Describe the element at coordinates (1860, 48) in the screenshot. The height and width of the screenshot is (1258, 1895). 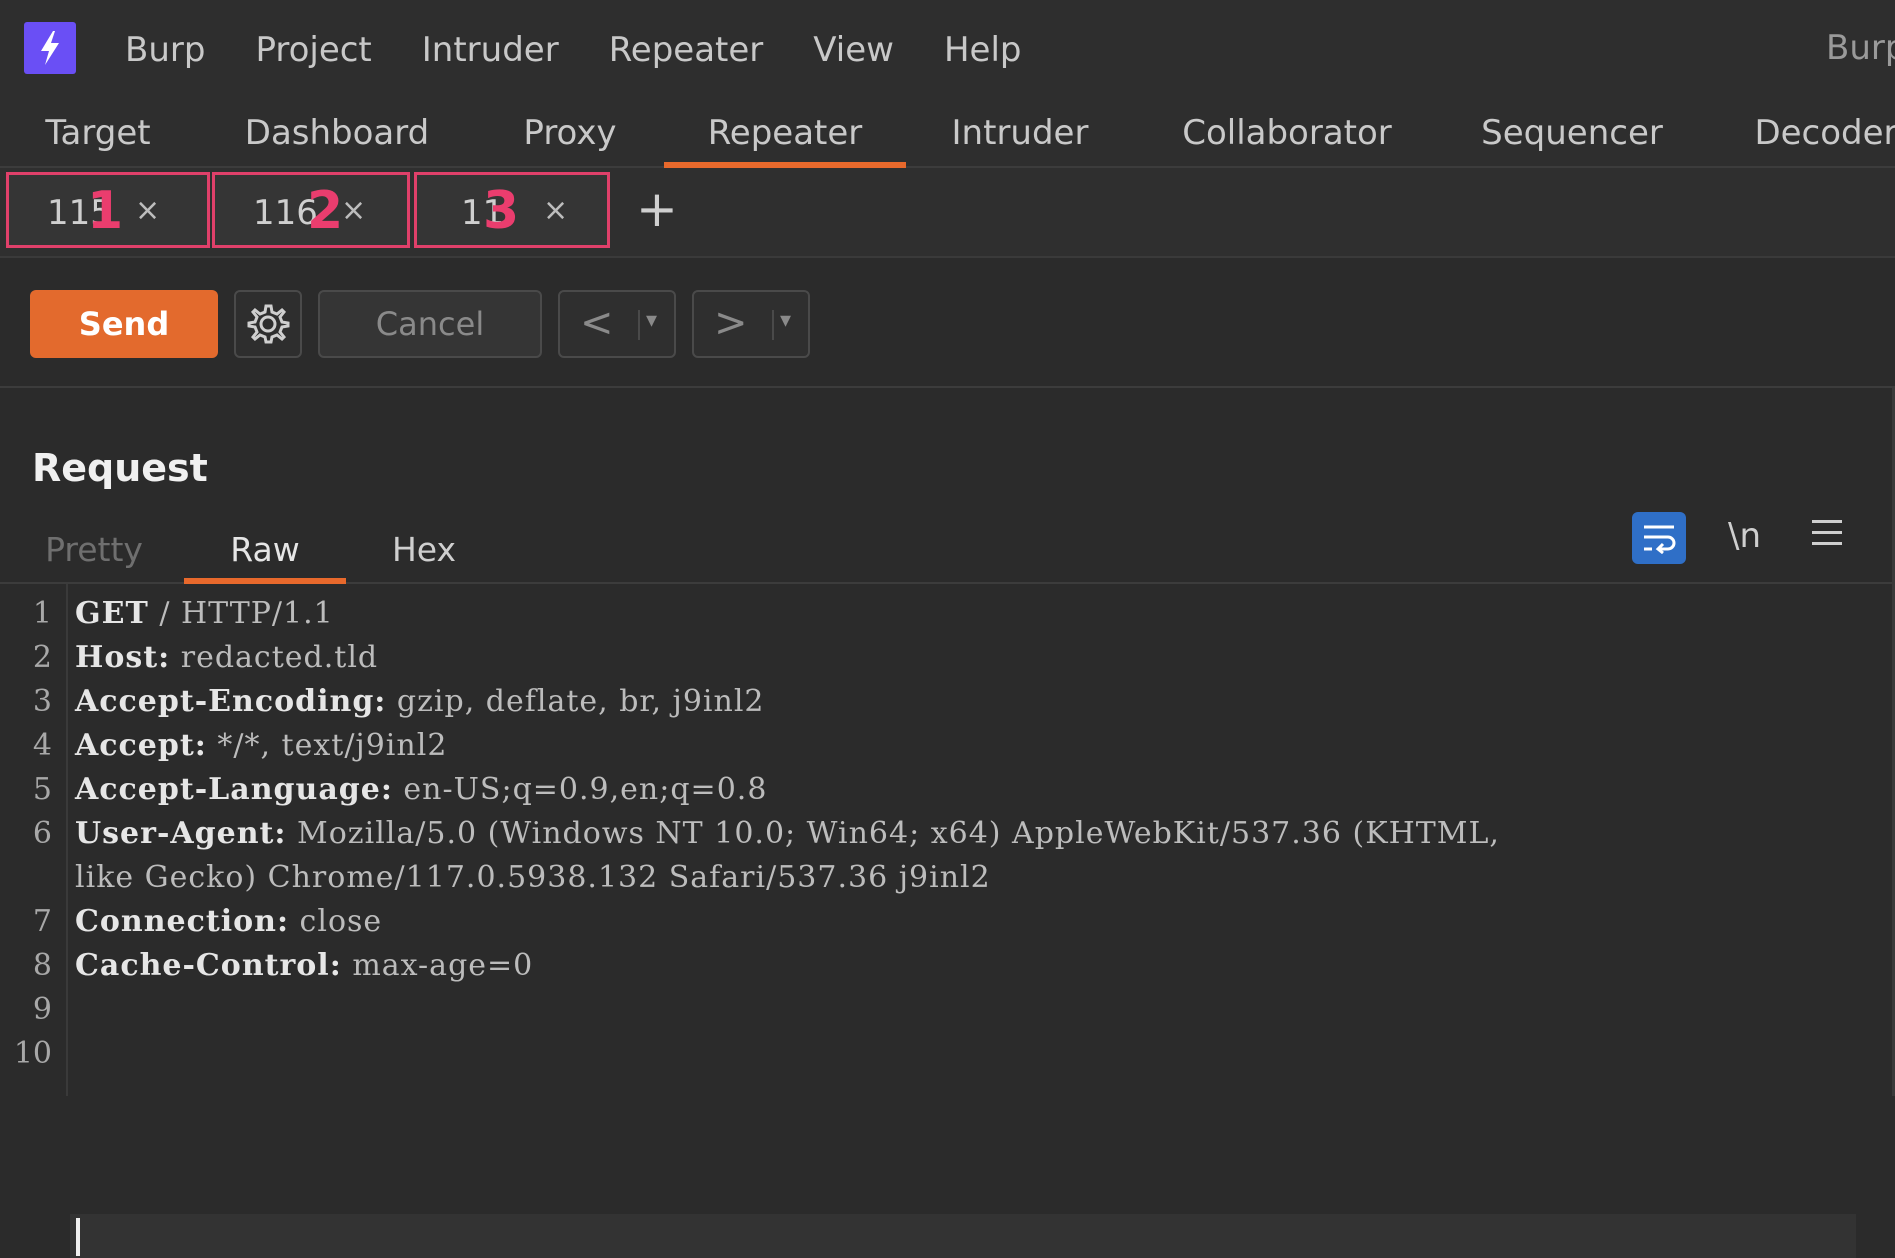
I see `app-title: Burp` at that location.